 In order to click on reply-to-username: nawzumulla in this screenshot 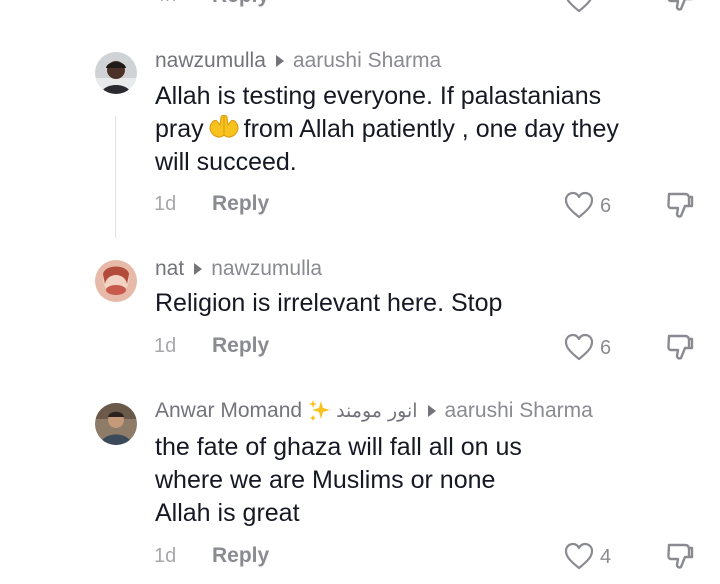, I will do `click(266, 269)`.